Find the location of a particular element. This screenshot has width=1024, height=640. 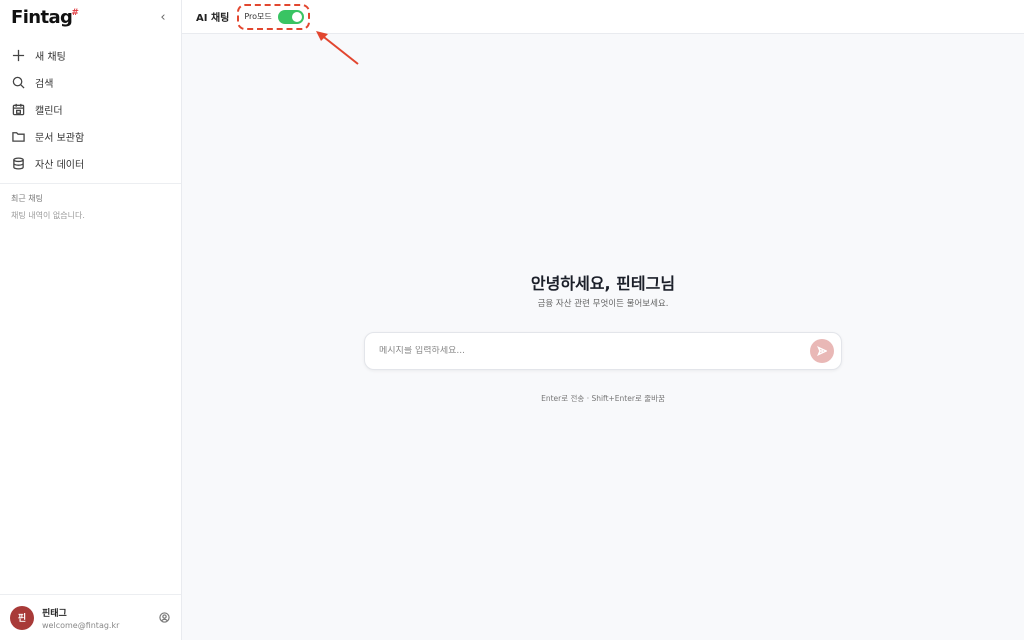

profile-info: 핀태그 welcome@fintag.kr is located at coordinates (99, 618).